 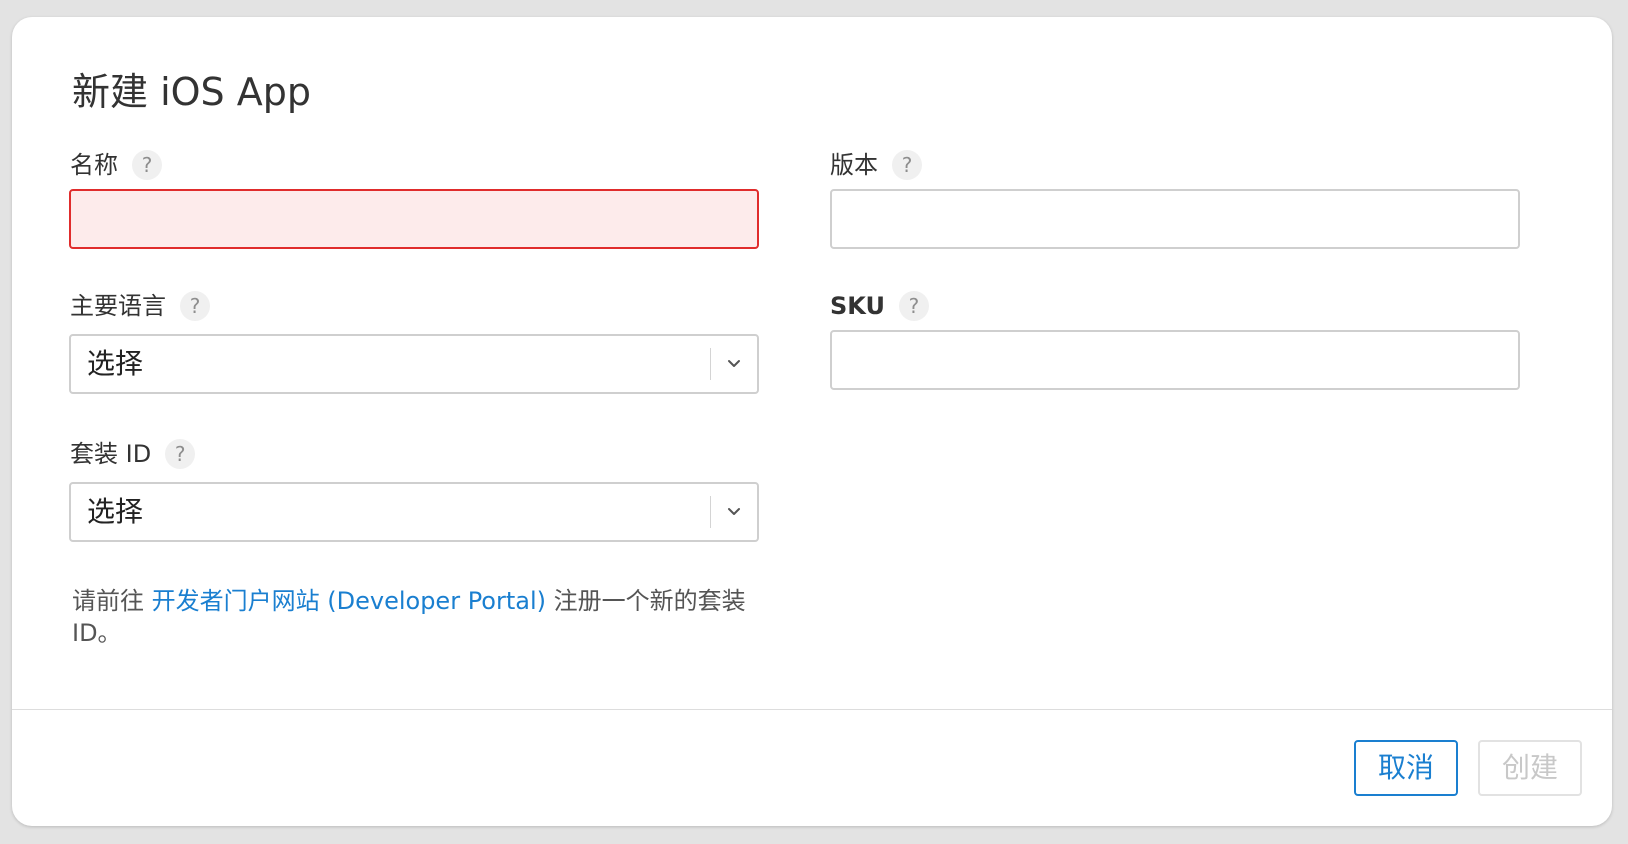 What do you see at coordinates (180, 454) in the screenshot?
I see `bundle-id-help-icon: ?` at bounding box center [180, 454].